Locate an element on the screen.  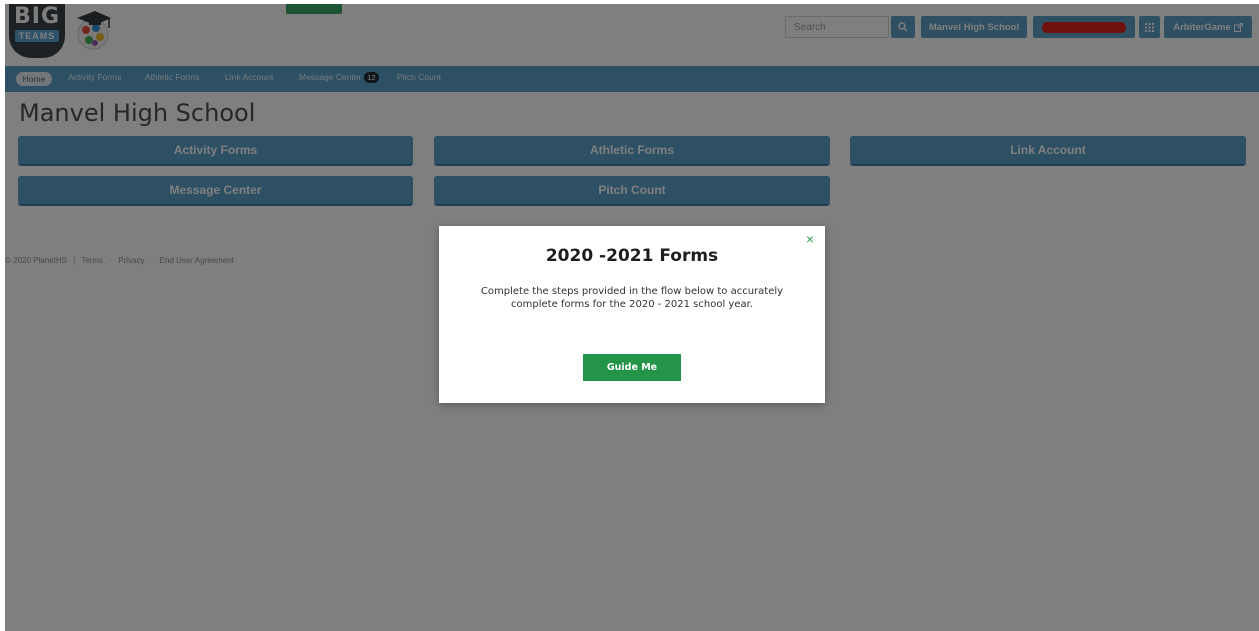
close-icon: × is located at coordinates (810, 239).